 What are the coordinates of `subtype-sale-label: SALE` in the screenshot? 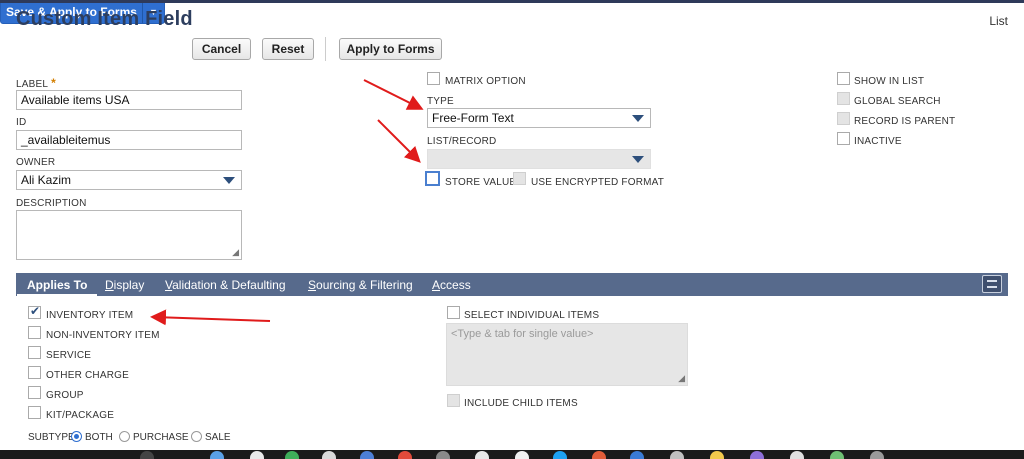 It's located at (218, 437).